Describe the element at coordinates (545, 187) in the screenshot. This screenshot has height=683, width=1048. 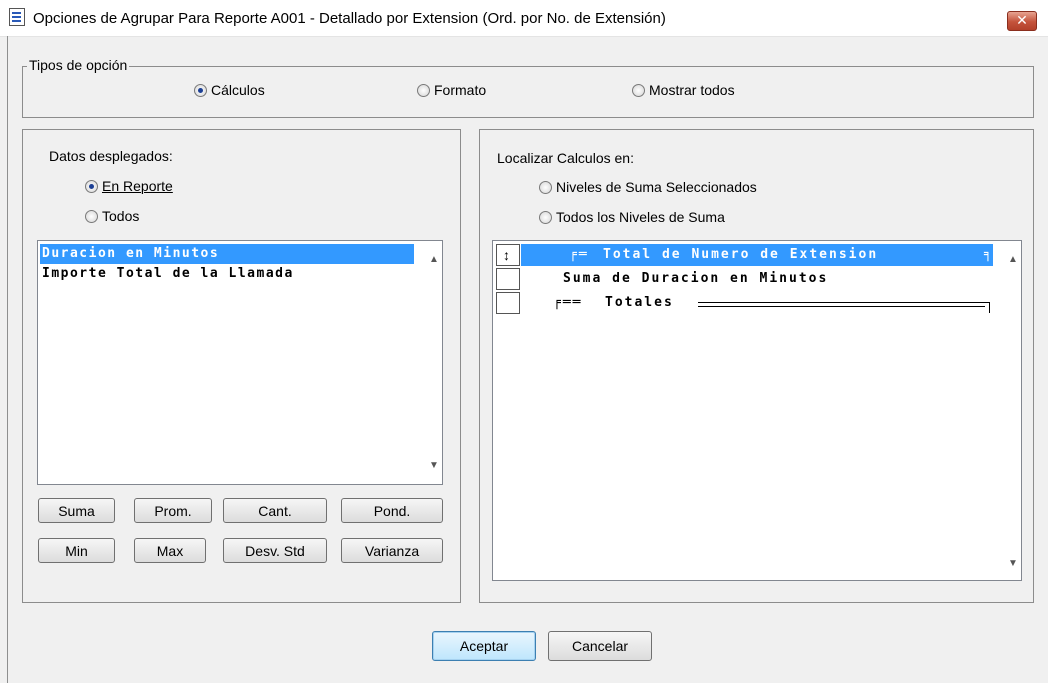
I see `radio-niveles-seleccionados-icon` at that location.